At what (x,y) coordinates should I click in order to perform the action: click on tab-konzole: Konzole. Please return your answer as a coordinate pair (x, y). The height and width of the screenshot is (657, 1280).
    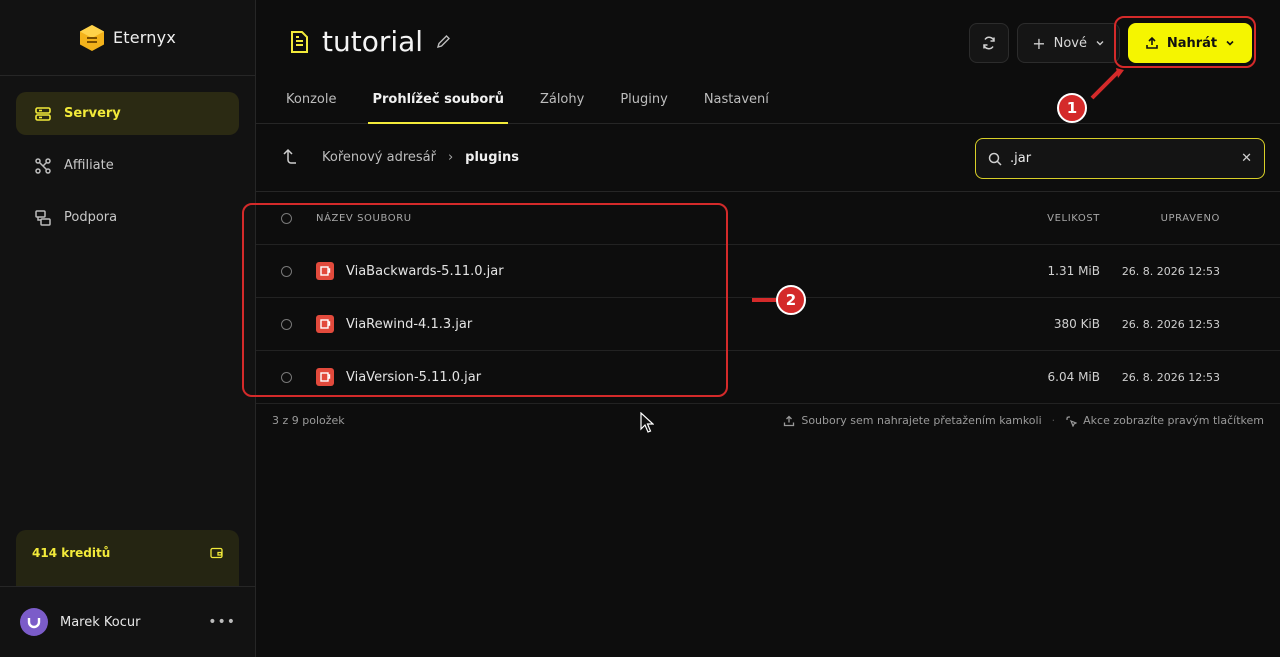
    Looking at the image, I should click on (311, 103).